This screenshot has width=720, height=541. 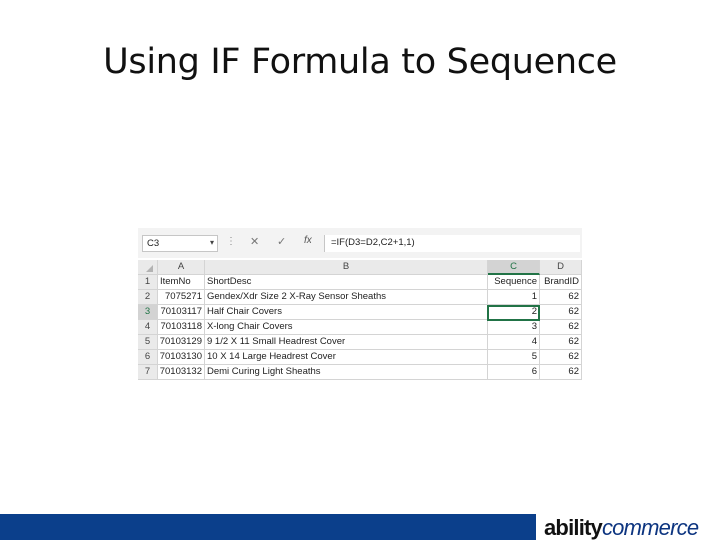 What do you see at coordinates (373, 242) in the screenshot?
I see `formula-text: =IF(D3=D2,C2+1,1)` at bounding box center [373, 242].